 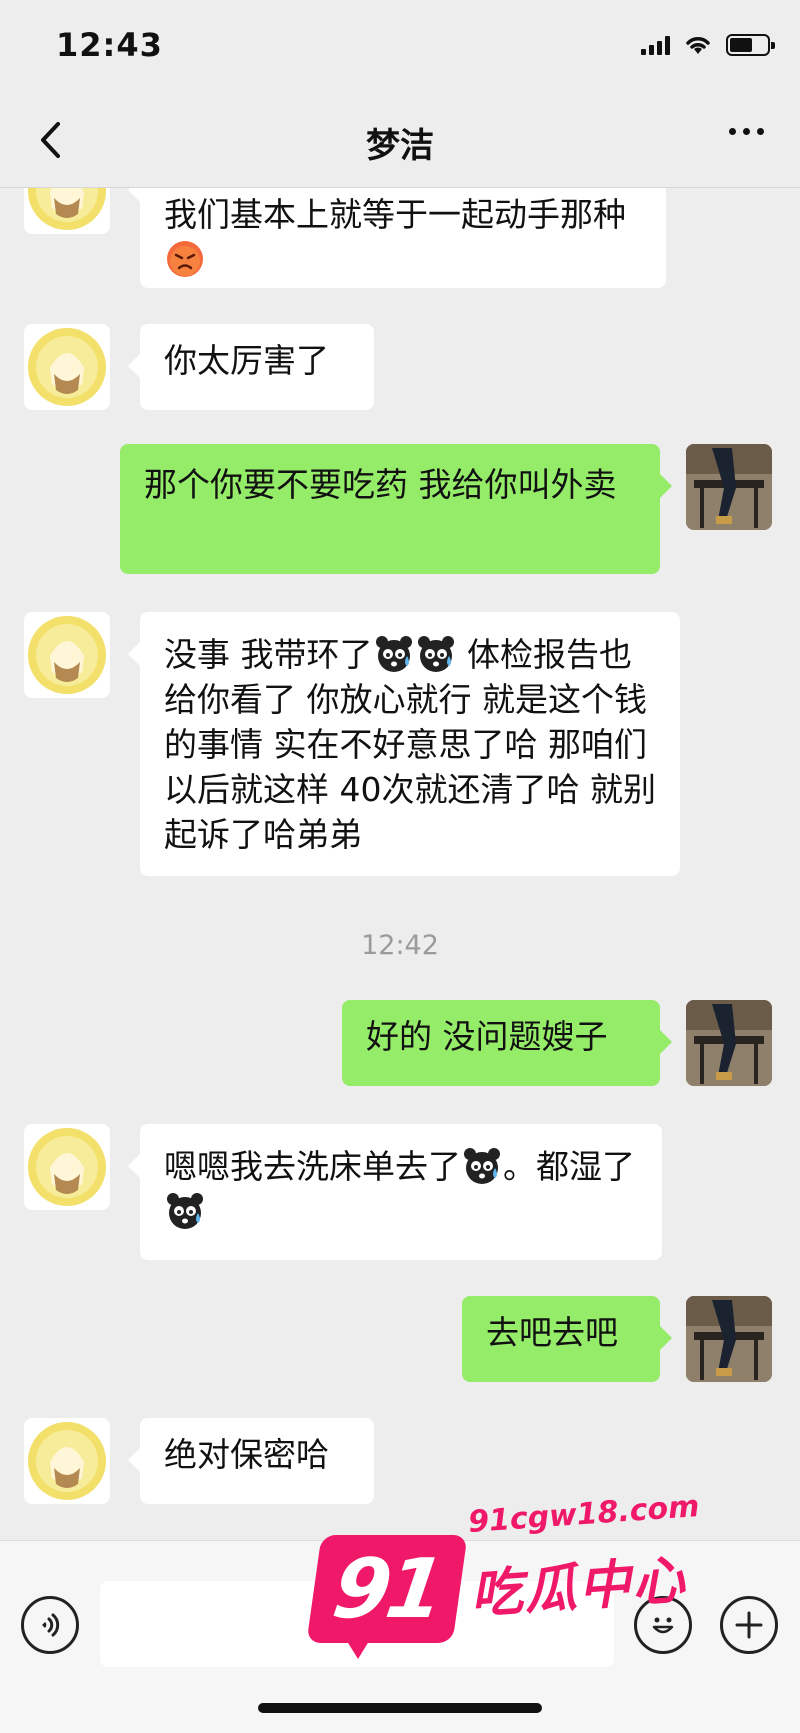 I want to click on watermark-badge-tail, so click(x=358, y=1646).